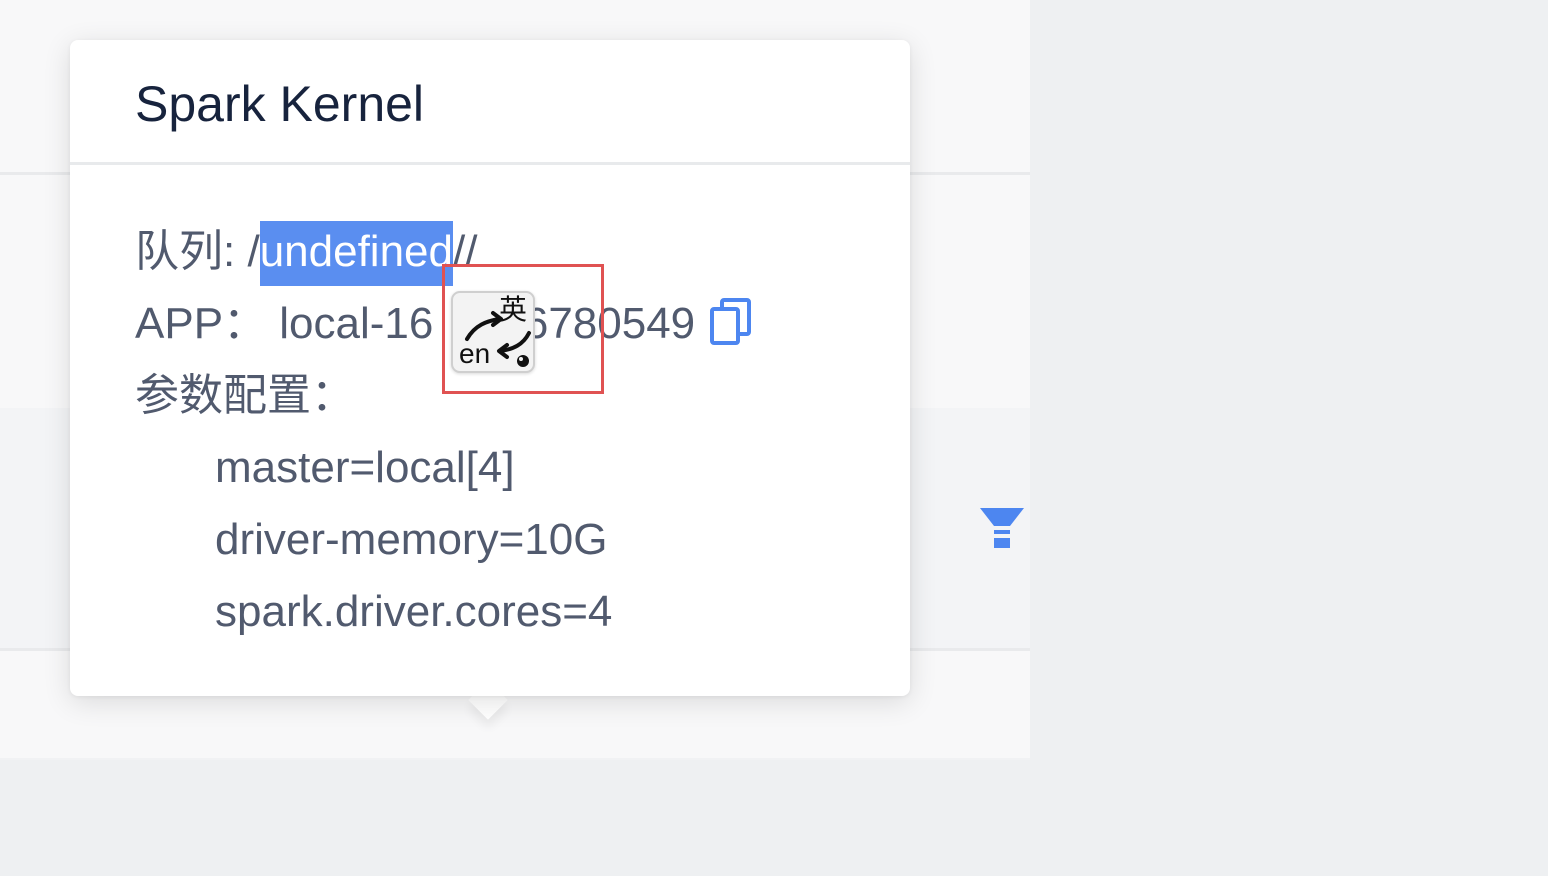 Image resolution: width=1548 pixels, height=876 pixels. What do you see at coordinates (245, 395) in the screenshot?
I see `params-label: 参数配置：` at bounding box center [245, 395].